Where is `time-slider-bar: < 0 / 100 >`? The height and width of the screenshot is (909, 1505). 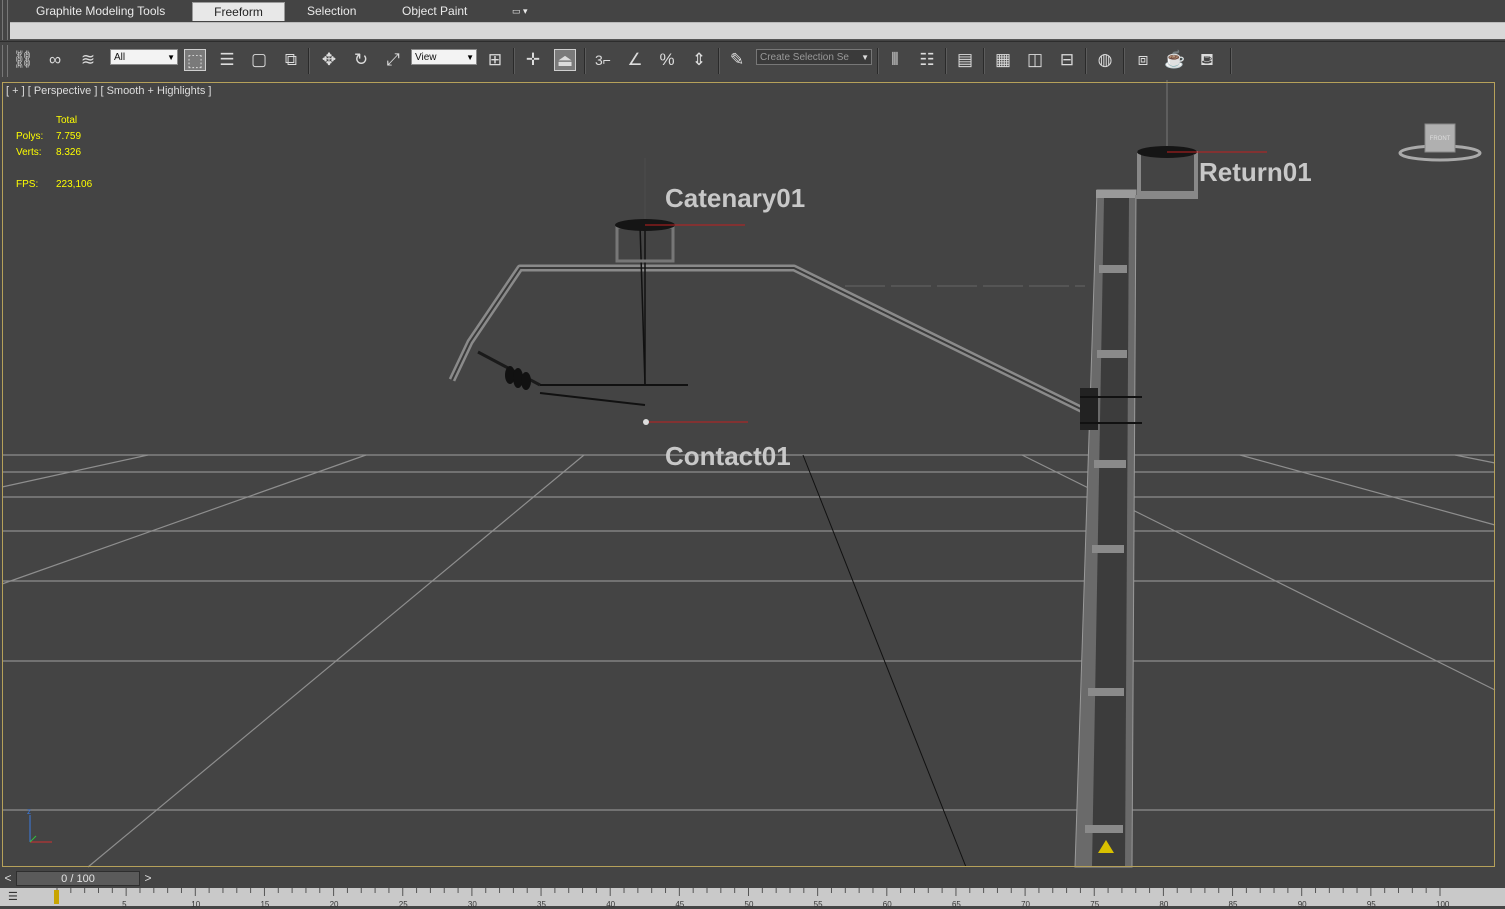 time-slider-bar: < 0 / 100 > is located at coordinates (752, 879).